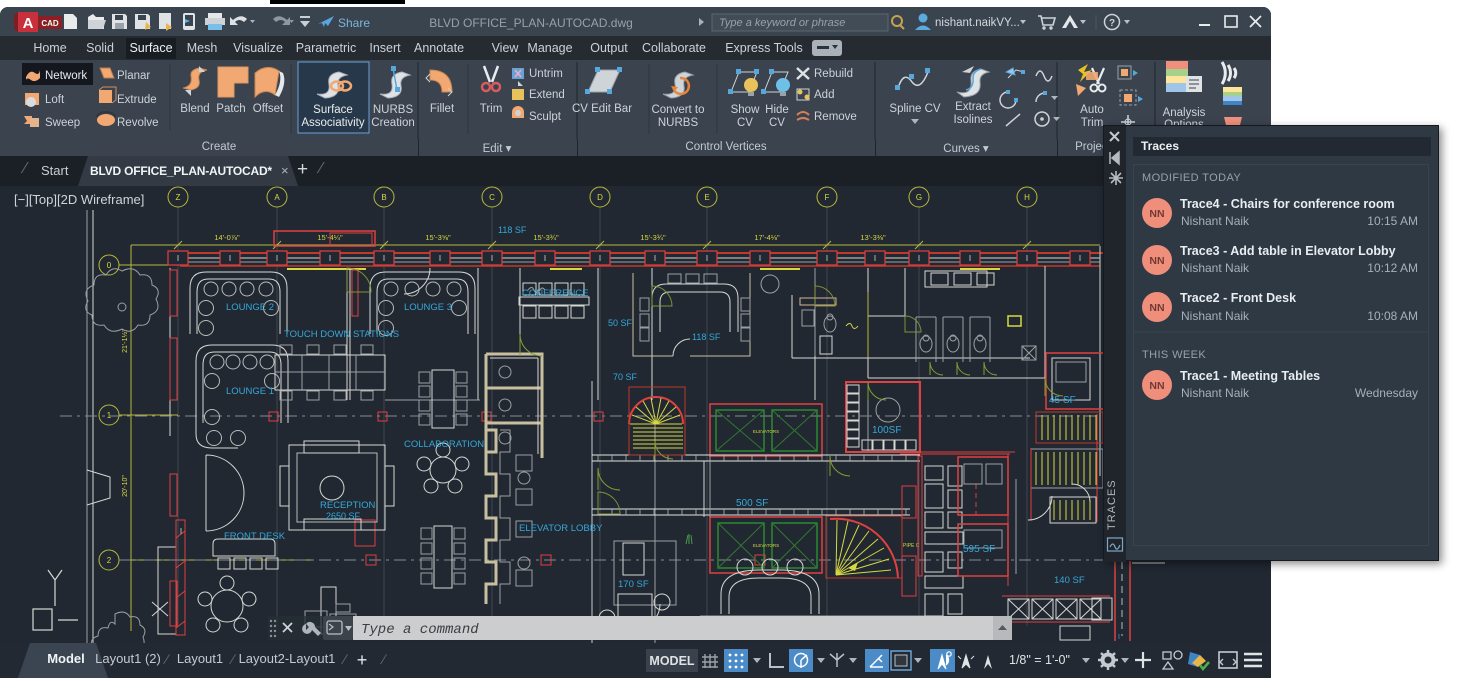  Describe the element at coordinates (1392, 316) in the screenshot. I see `svg-text: 10:08 AM` at that location.